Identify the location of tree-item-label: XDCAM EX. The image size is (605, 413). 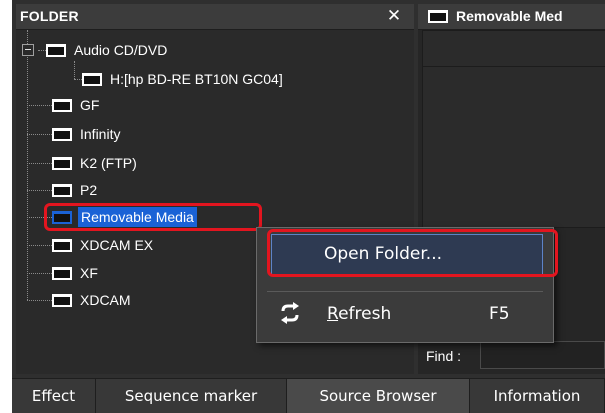
(117, 245).